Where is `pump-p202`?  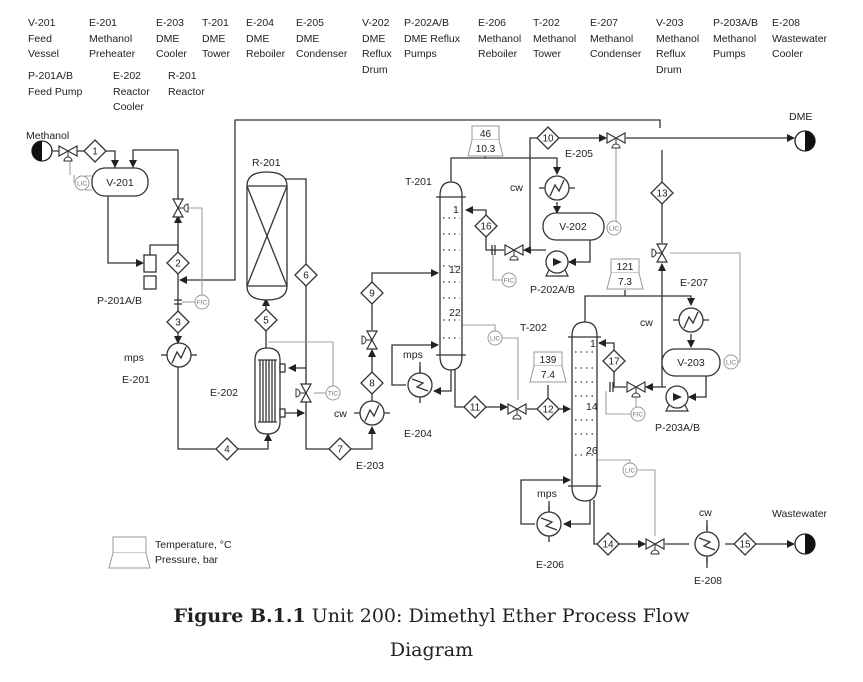
pump-p202 is located at coordinates (557, 263).